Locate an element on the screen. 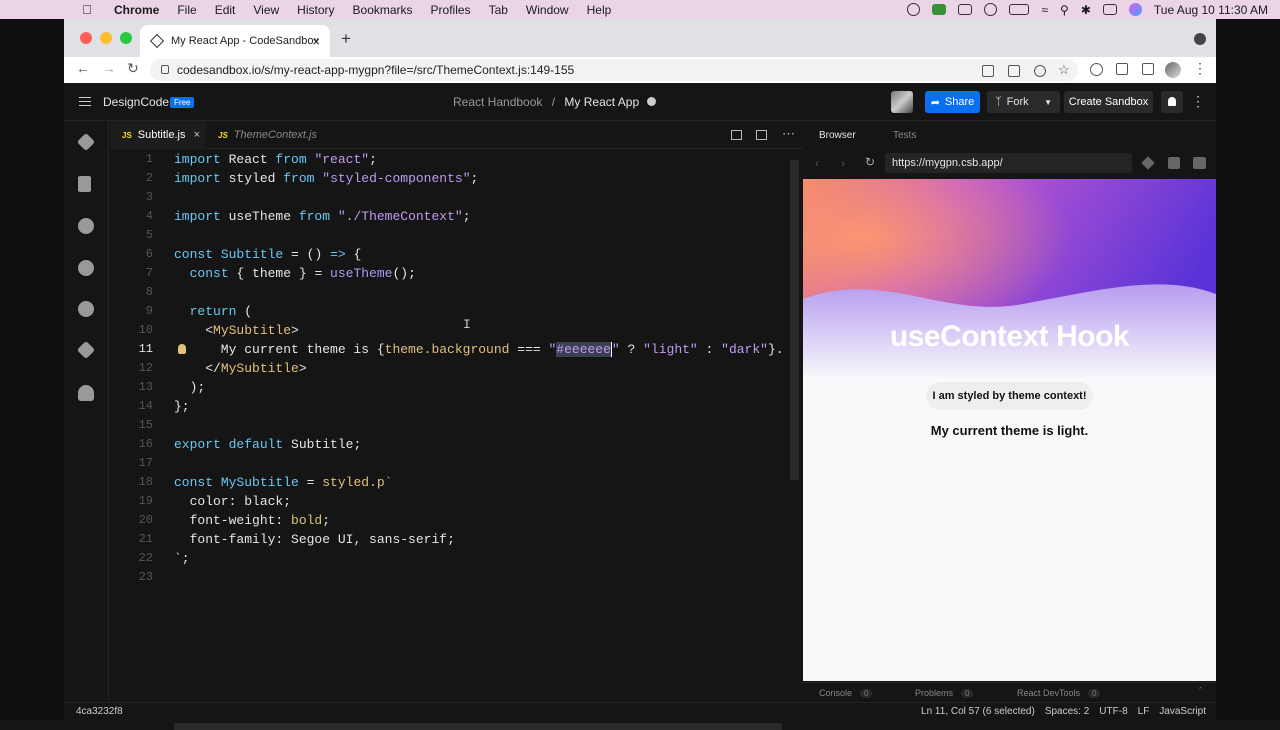 This screenshot has width=1280, height=730. code-line: 22 `; is located at coordinates (456, 558).